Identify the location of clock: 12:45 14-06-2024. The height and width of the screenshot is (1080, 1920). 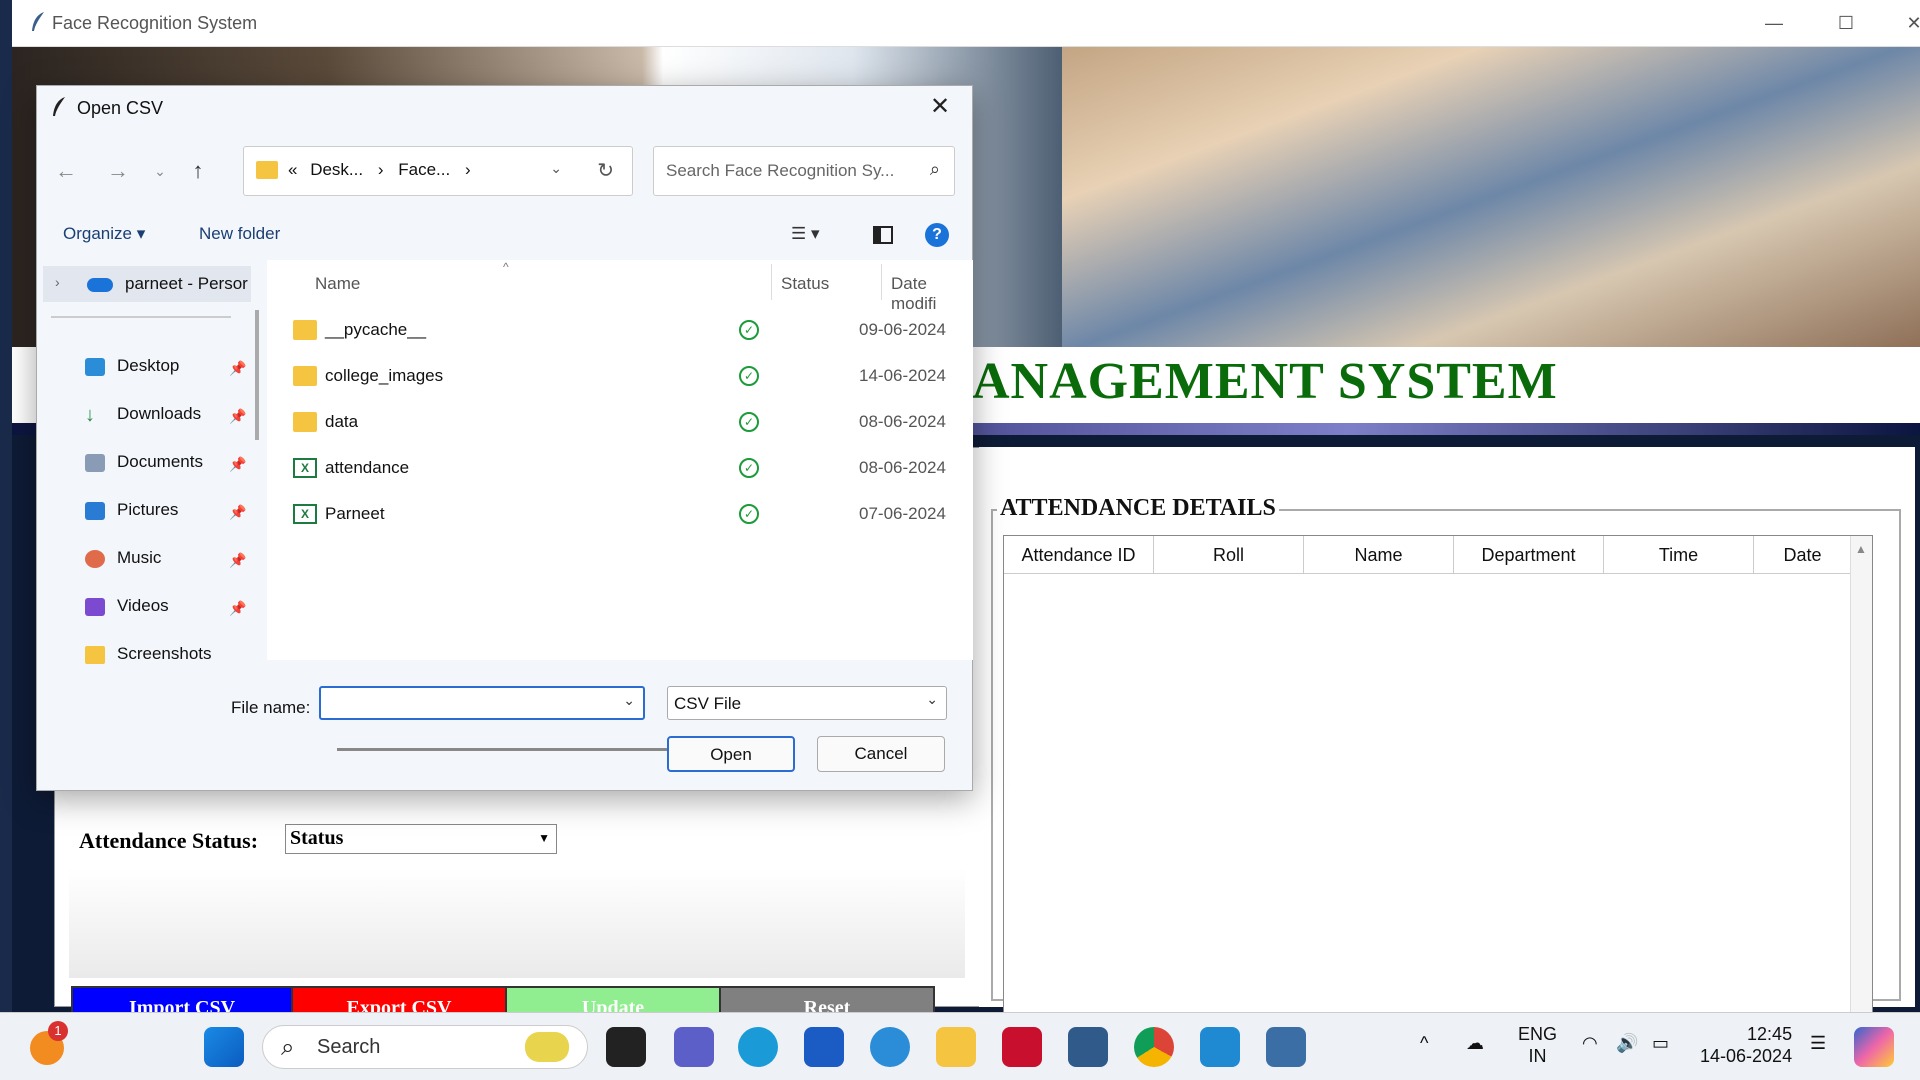
(1746, 1045).